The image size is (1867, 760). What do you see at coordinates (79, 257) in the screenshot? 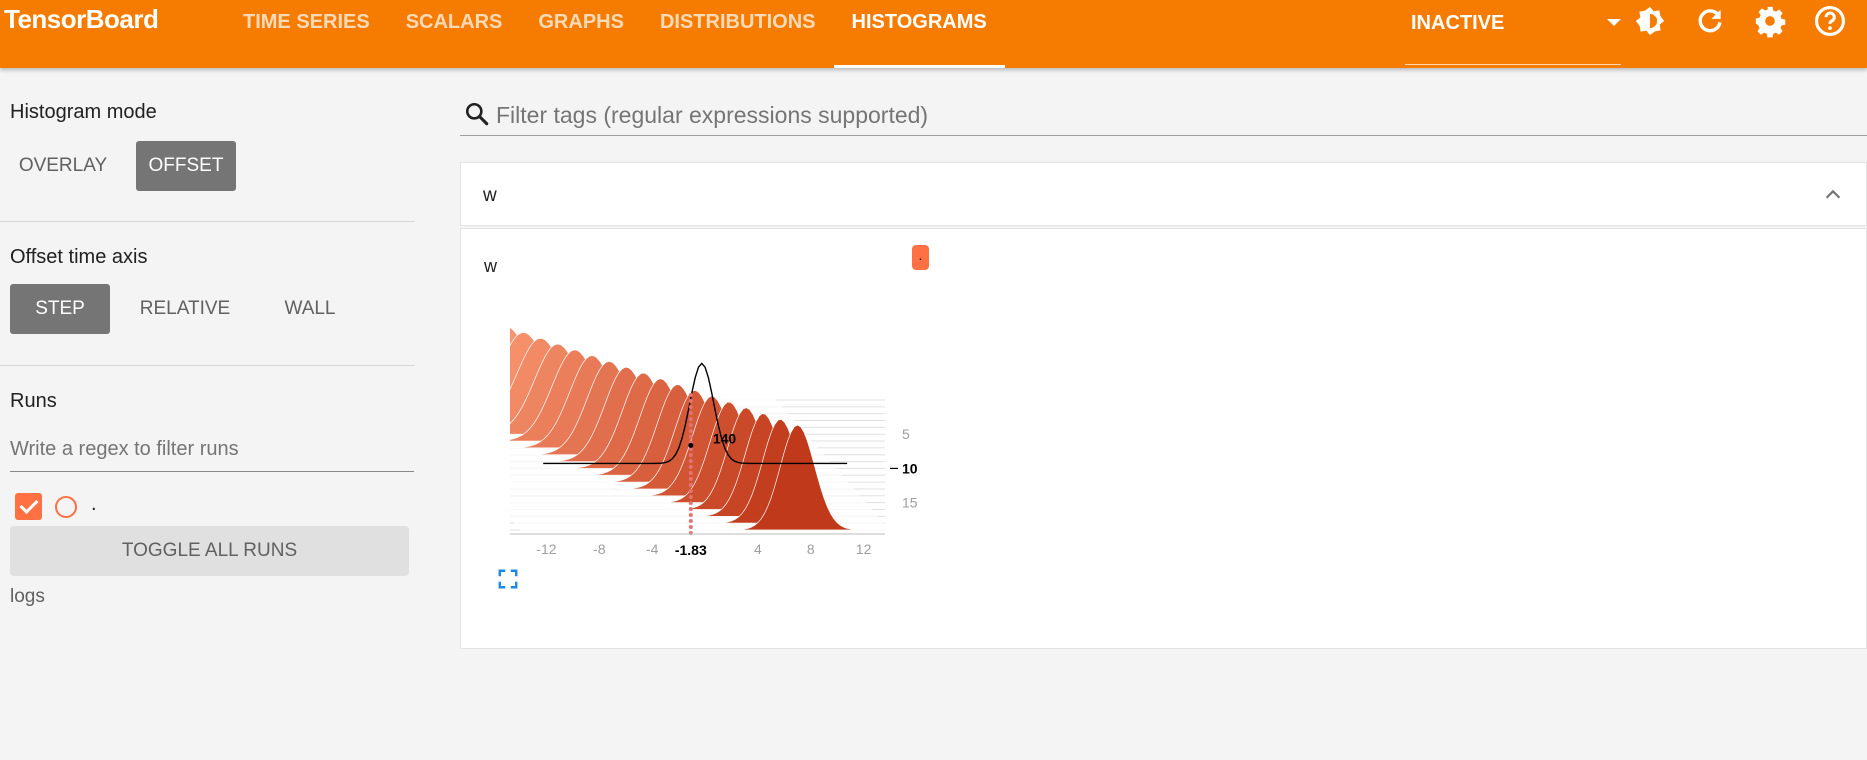
I see `time-axis-title: Offset time axis` at bounding box center [79, 257].